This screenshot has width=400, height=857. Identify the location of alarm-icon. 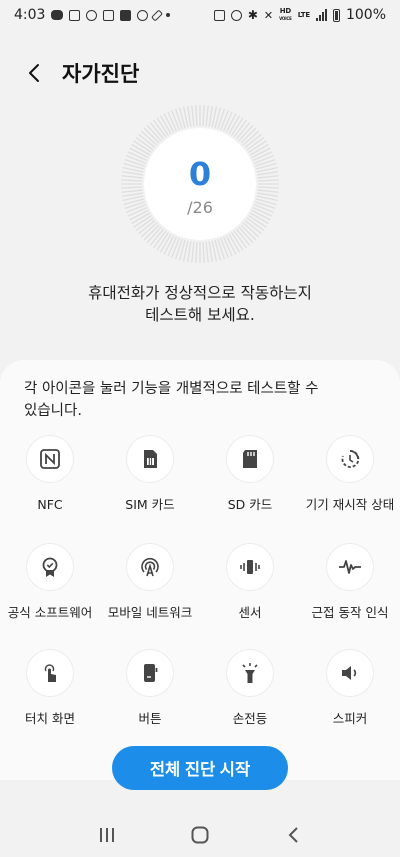
(219, 15).